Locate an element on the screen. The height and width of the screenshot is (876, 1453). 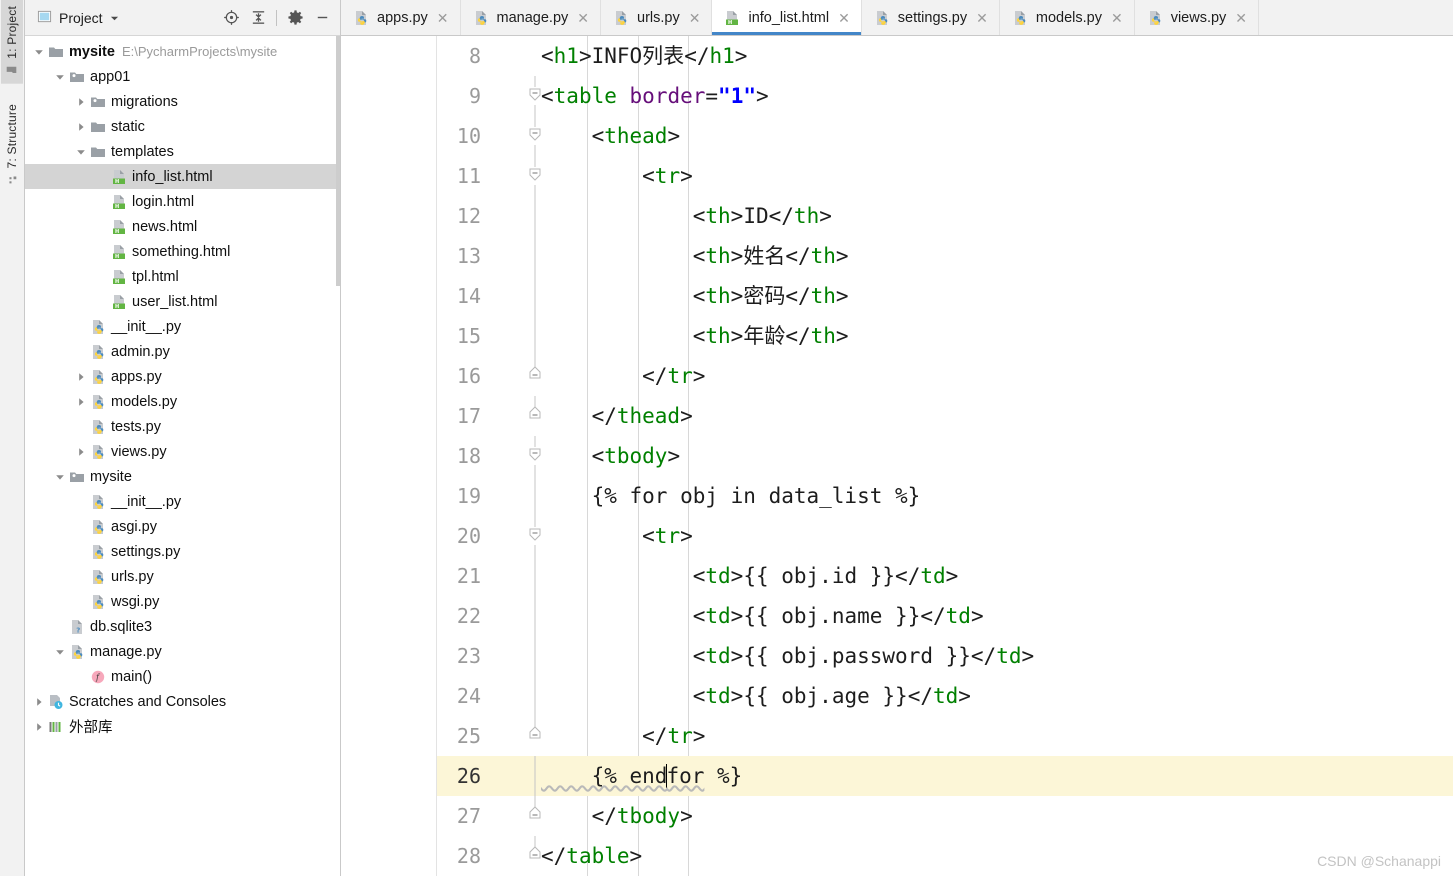
editor-gutter is located at coordinates (389, 456).